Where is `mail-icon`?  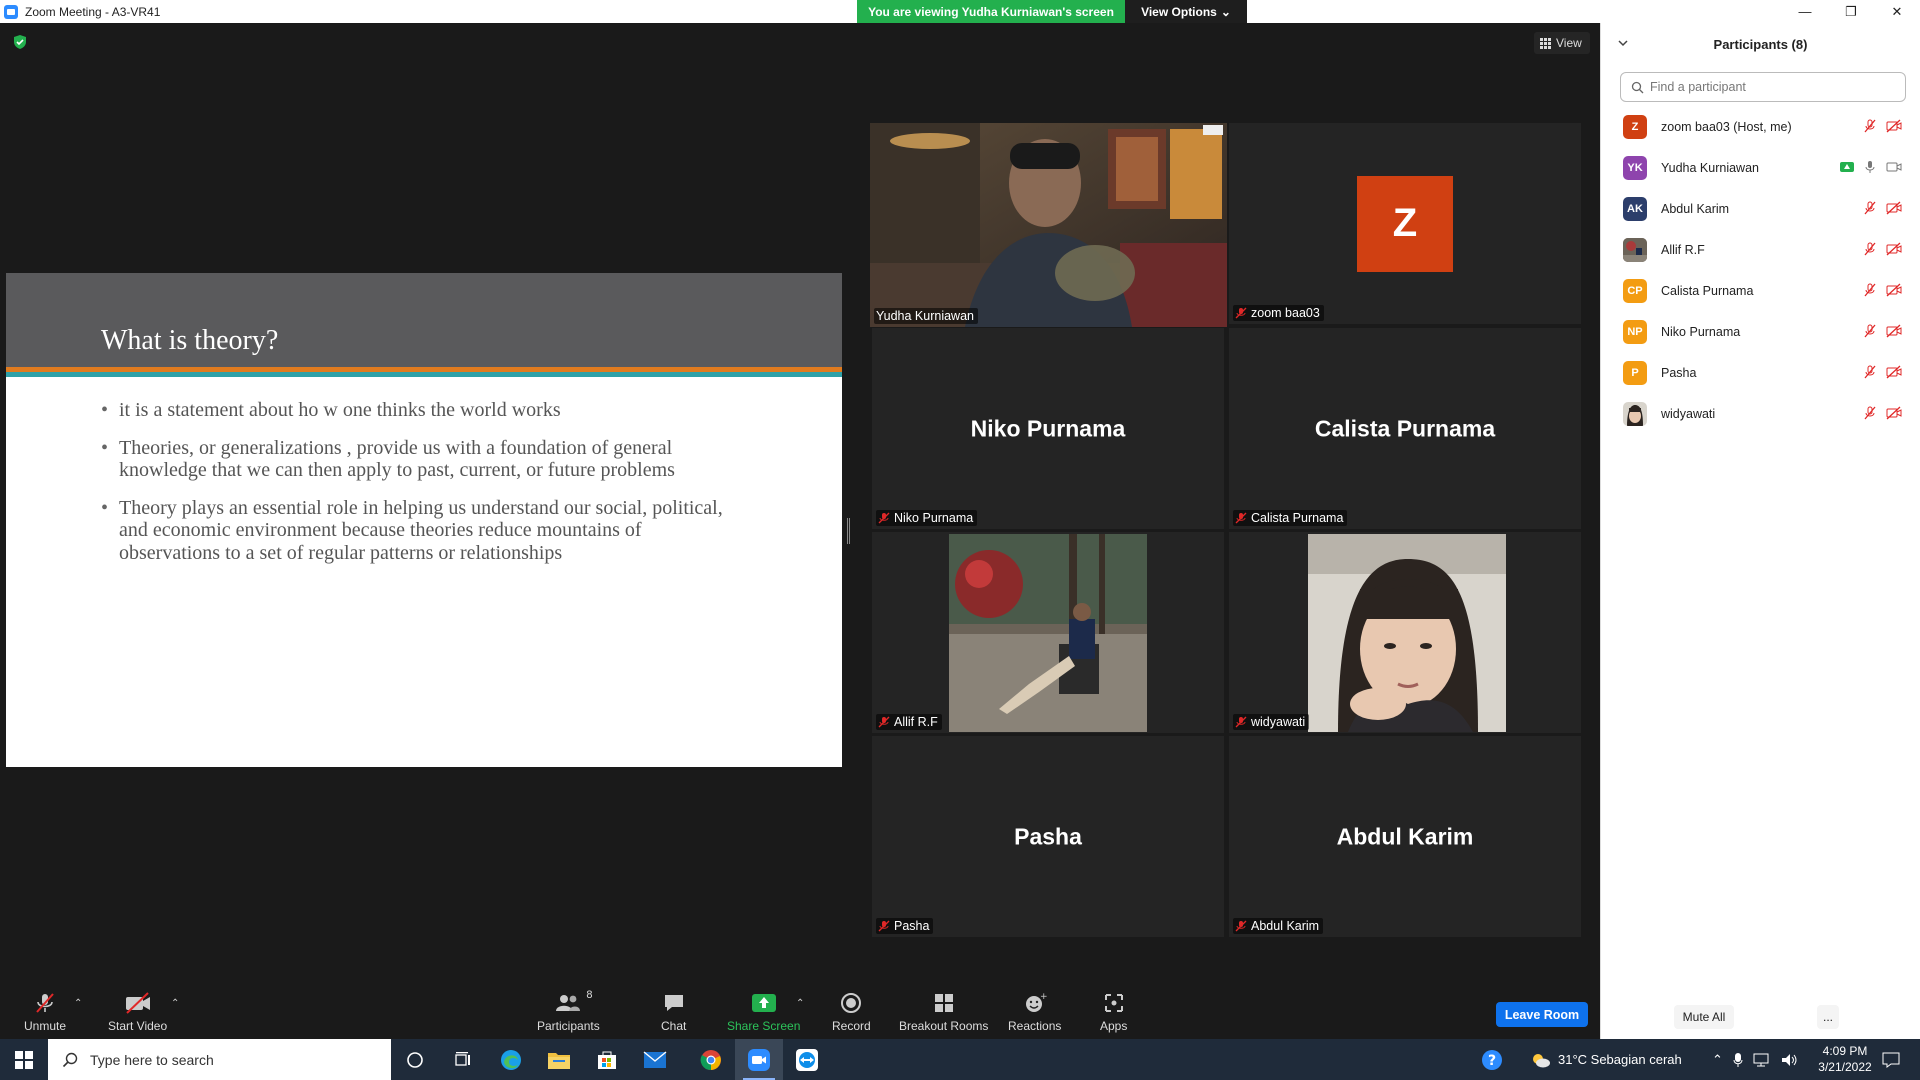
mail-icon is located at coordinates (655, 1059).